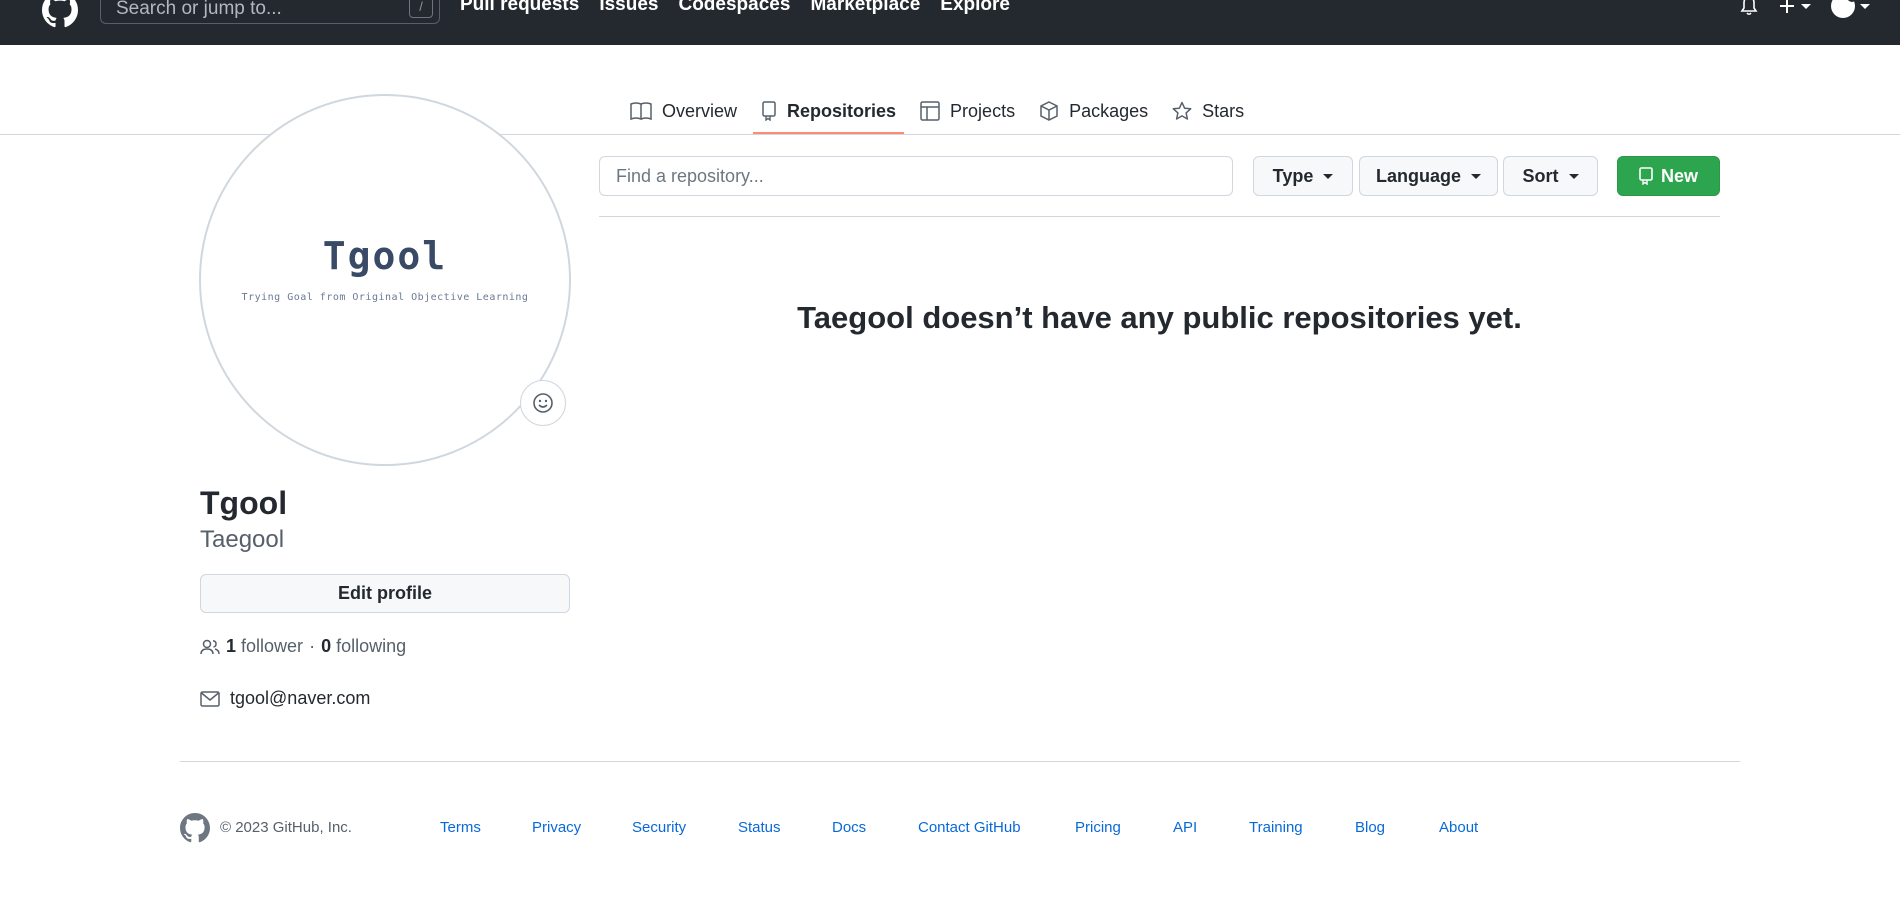 The height and width of the screenshot is (911, 1900). I want to click on table-icon, so click(930, 111).